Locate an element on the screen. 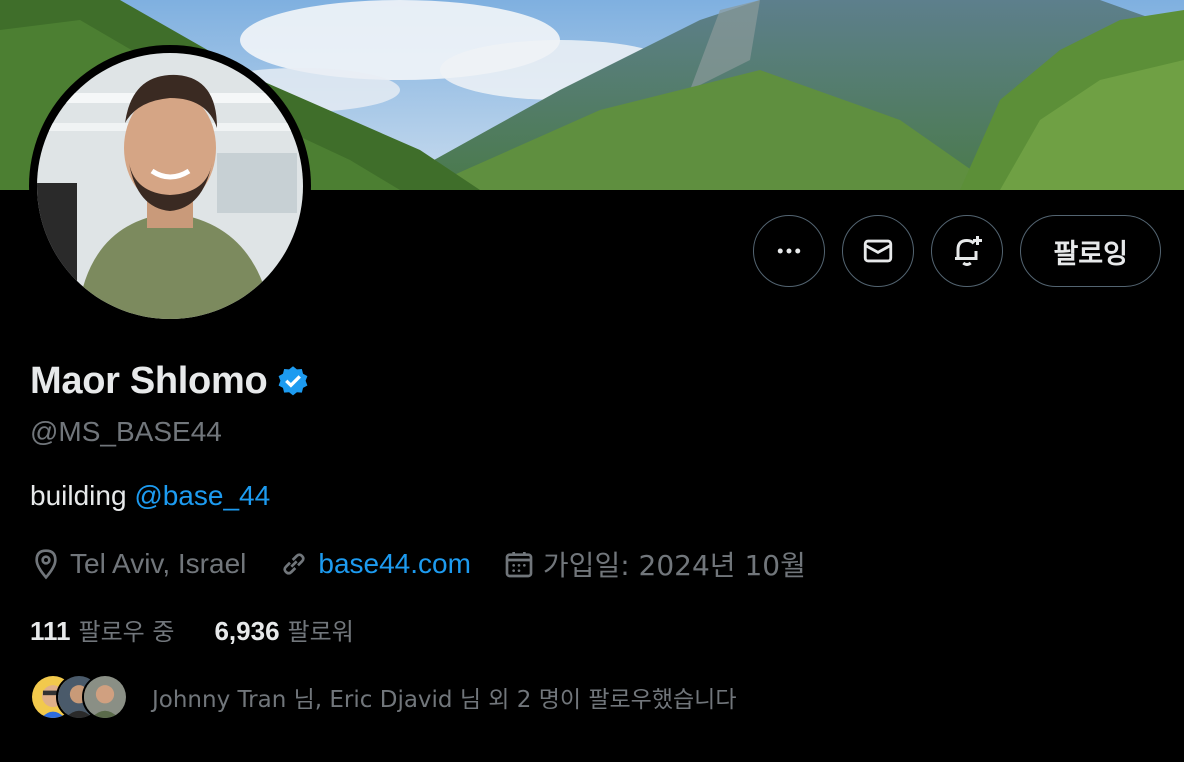  following-stat-link: 111 팔로우 중 is located at coordinates (102, 629).